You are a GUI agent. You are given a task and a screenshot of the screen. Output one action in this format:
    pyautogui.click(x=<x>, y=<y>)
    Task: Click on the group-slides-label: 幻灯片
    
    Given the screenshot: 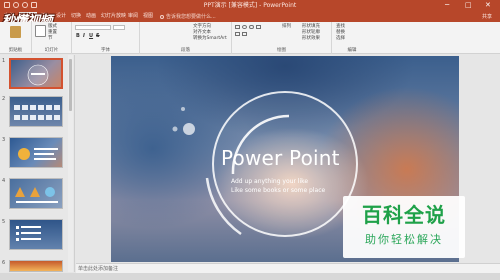 What is the action you would take?
    pyautogui.click(x=51, y=50)
    